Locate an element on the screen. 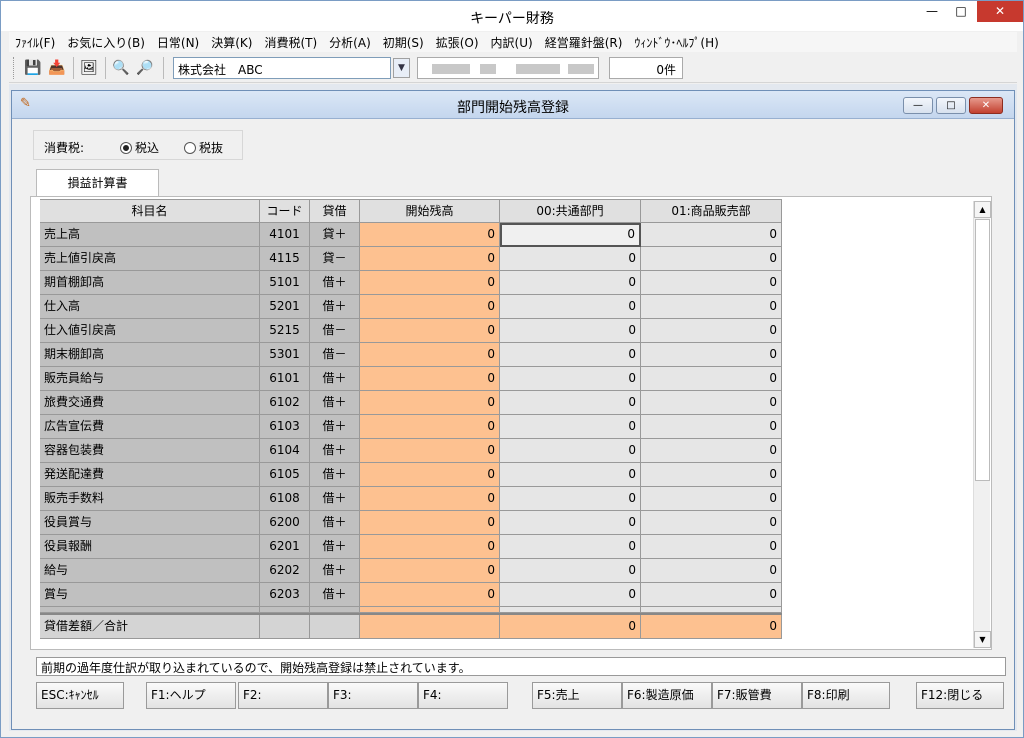 The height and width of the screenshot is (738, 1024). maximize-button: □ is located at coordinates (961, 11).